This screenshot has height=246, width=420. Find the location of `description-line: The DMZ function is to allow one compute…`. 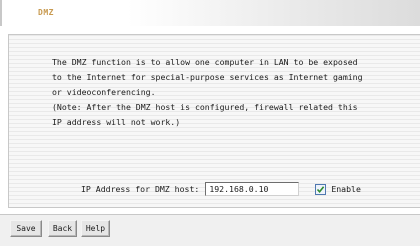

description-line: The DMZ function is to allow one compute… is located at coordinates (205, 62).